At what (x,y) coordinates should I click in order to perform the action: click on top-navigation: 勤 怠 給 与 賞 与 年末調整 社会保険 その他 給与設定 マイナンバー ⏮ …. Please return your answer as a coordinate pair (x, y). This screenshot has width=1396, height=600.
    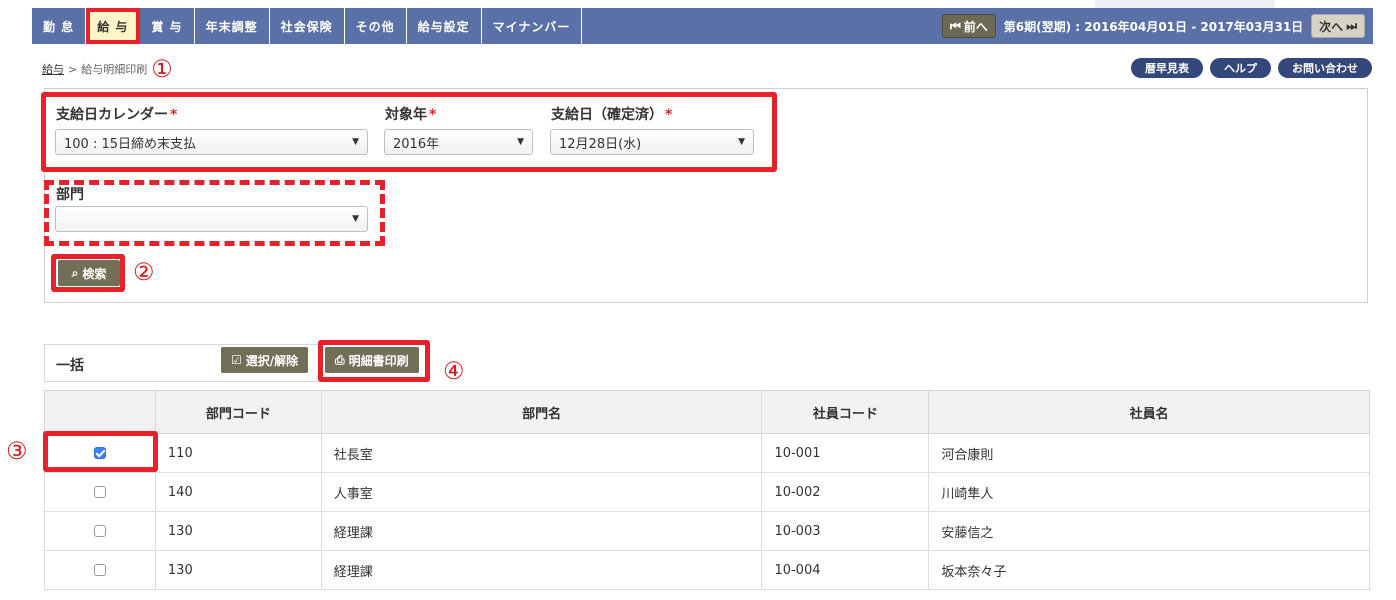
    Looking at the image, I should click on (698, 22).